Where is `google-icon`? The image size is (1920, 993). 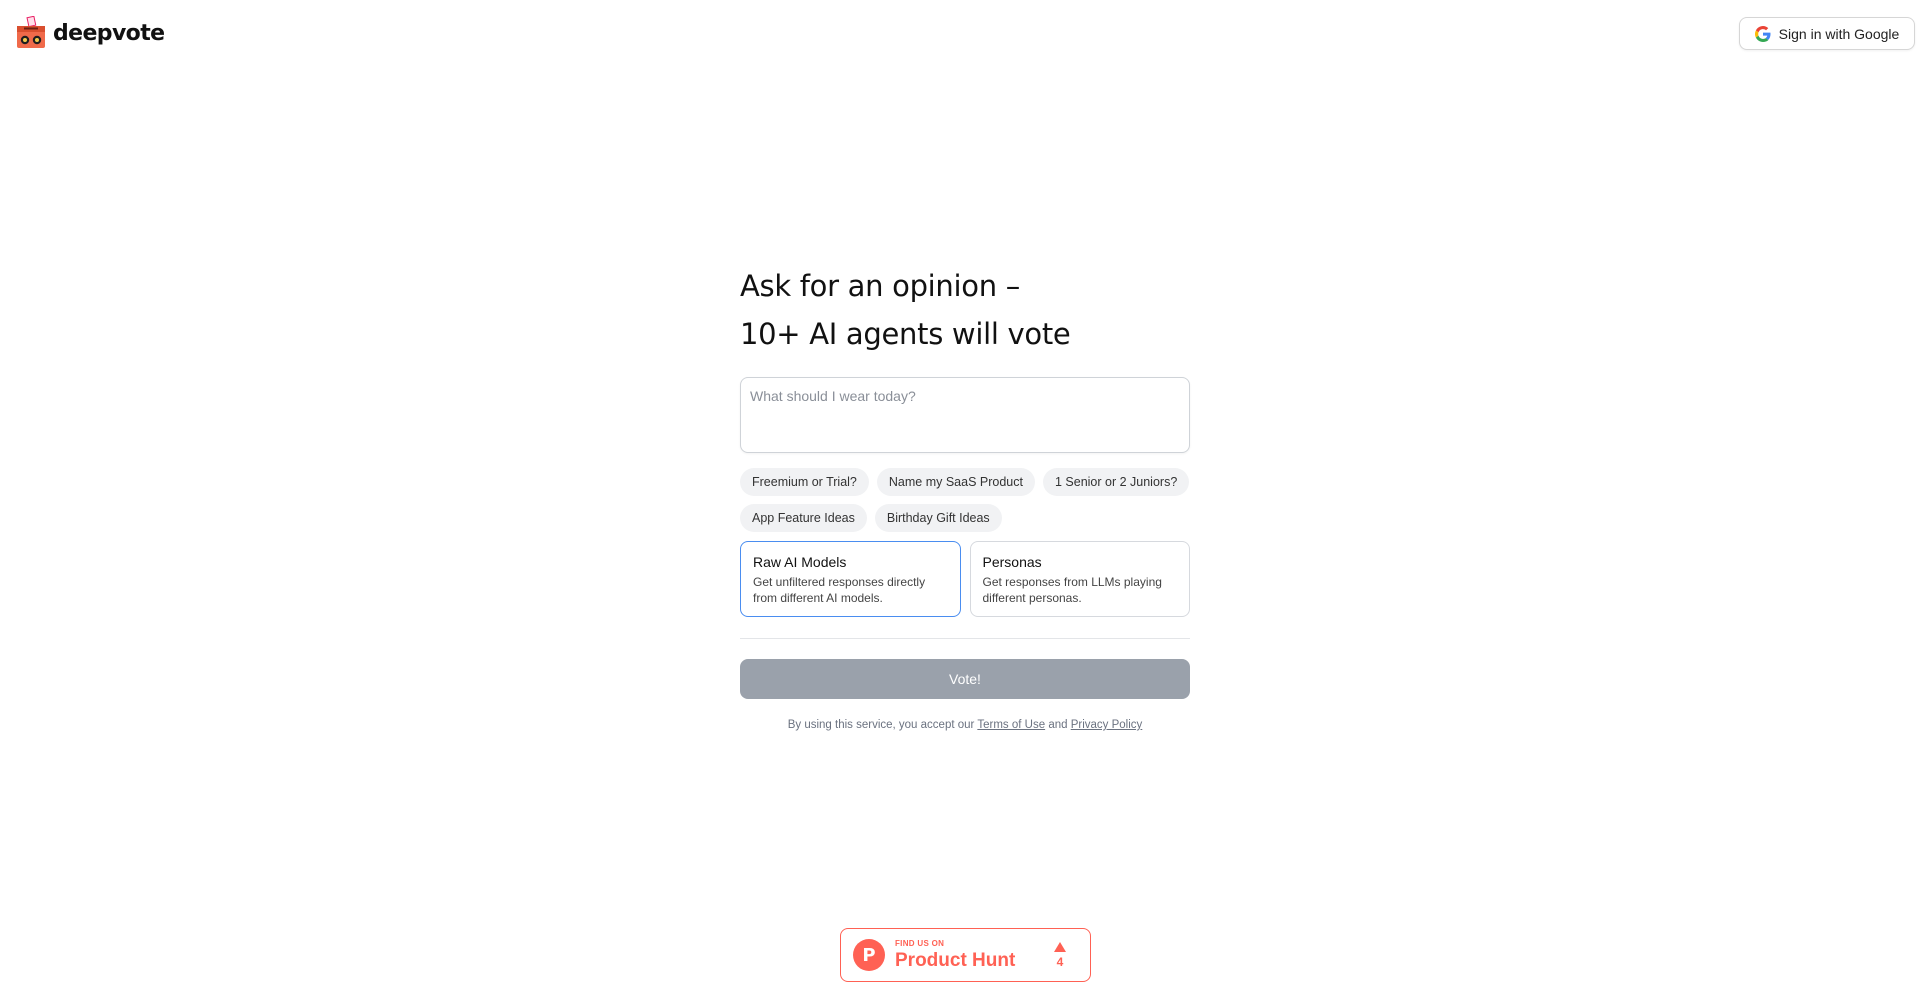 google-icon is located at coordinates (1762, 33).